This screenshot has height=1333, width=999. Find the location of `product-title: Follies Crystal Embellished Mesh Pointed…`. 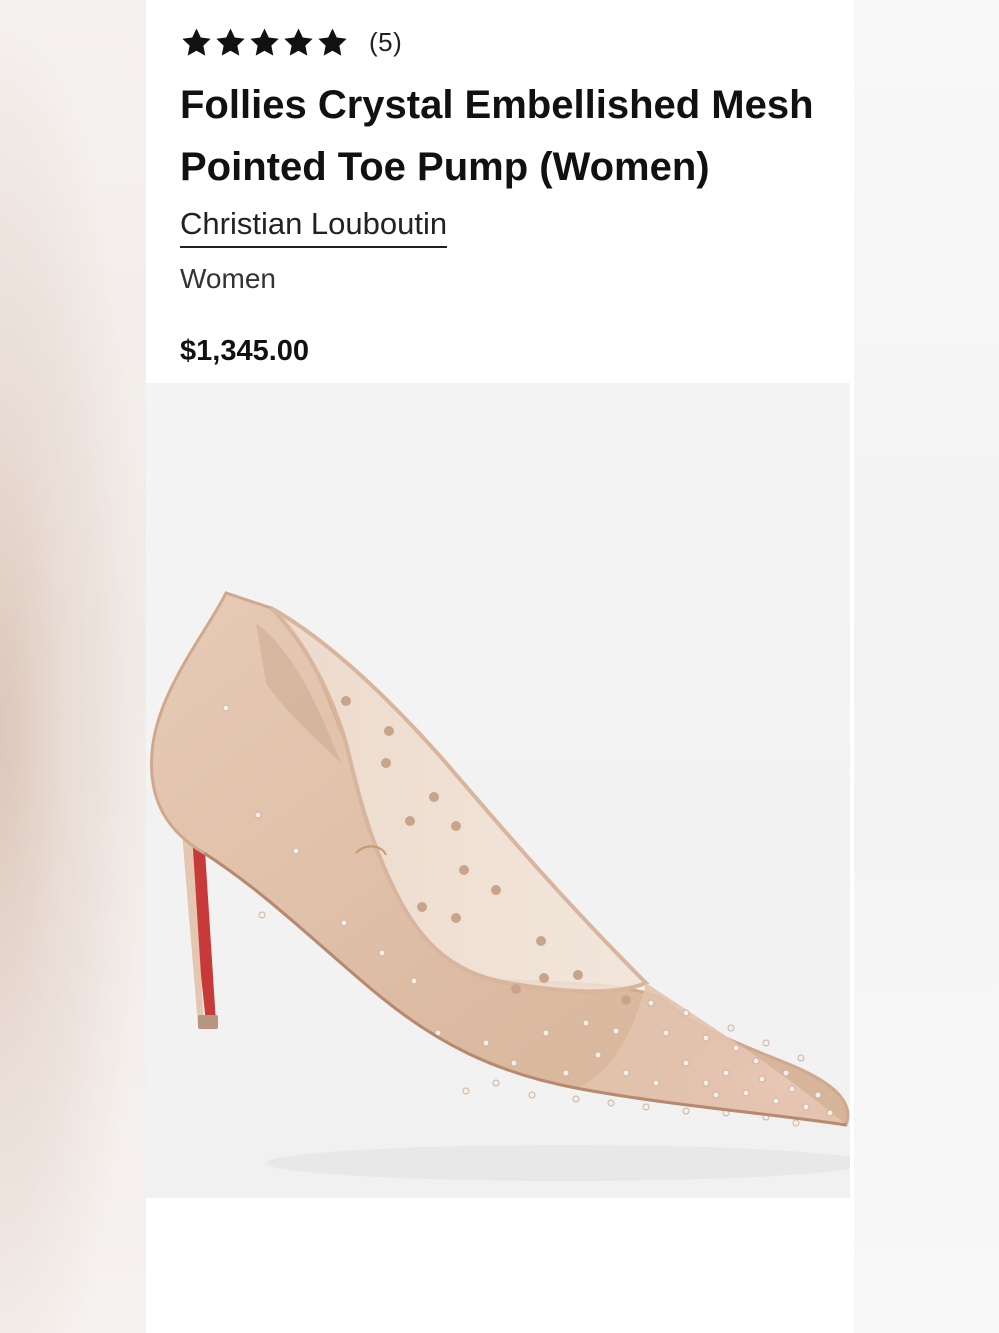

product-title: Follies Crystal Embellished Mesh Pointed… is located at coordinates (517, 136).